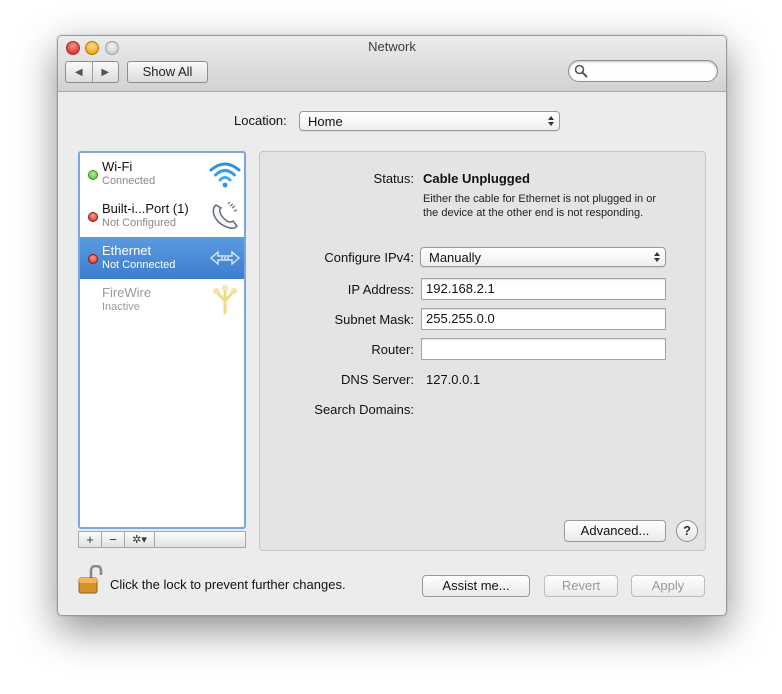 This screenshot has width=782, height=694. I want to click on ethernet-icon, so click(225, 258).